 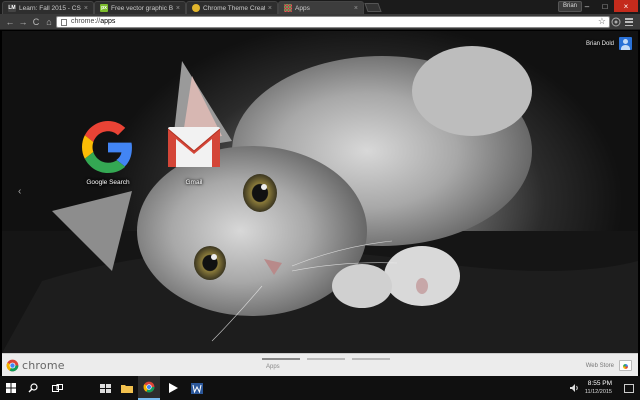 What do you see at coordinates (281, 359) in the screenshot?
I see `page-indicator-apps` at bounding box center [281, 359].